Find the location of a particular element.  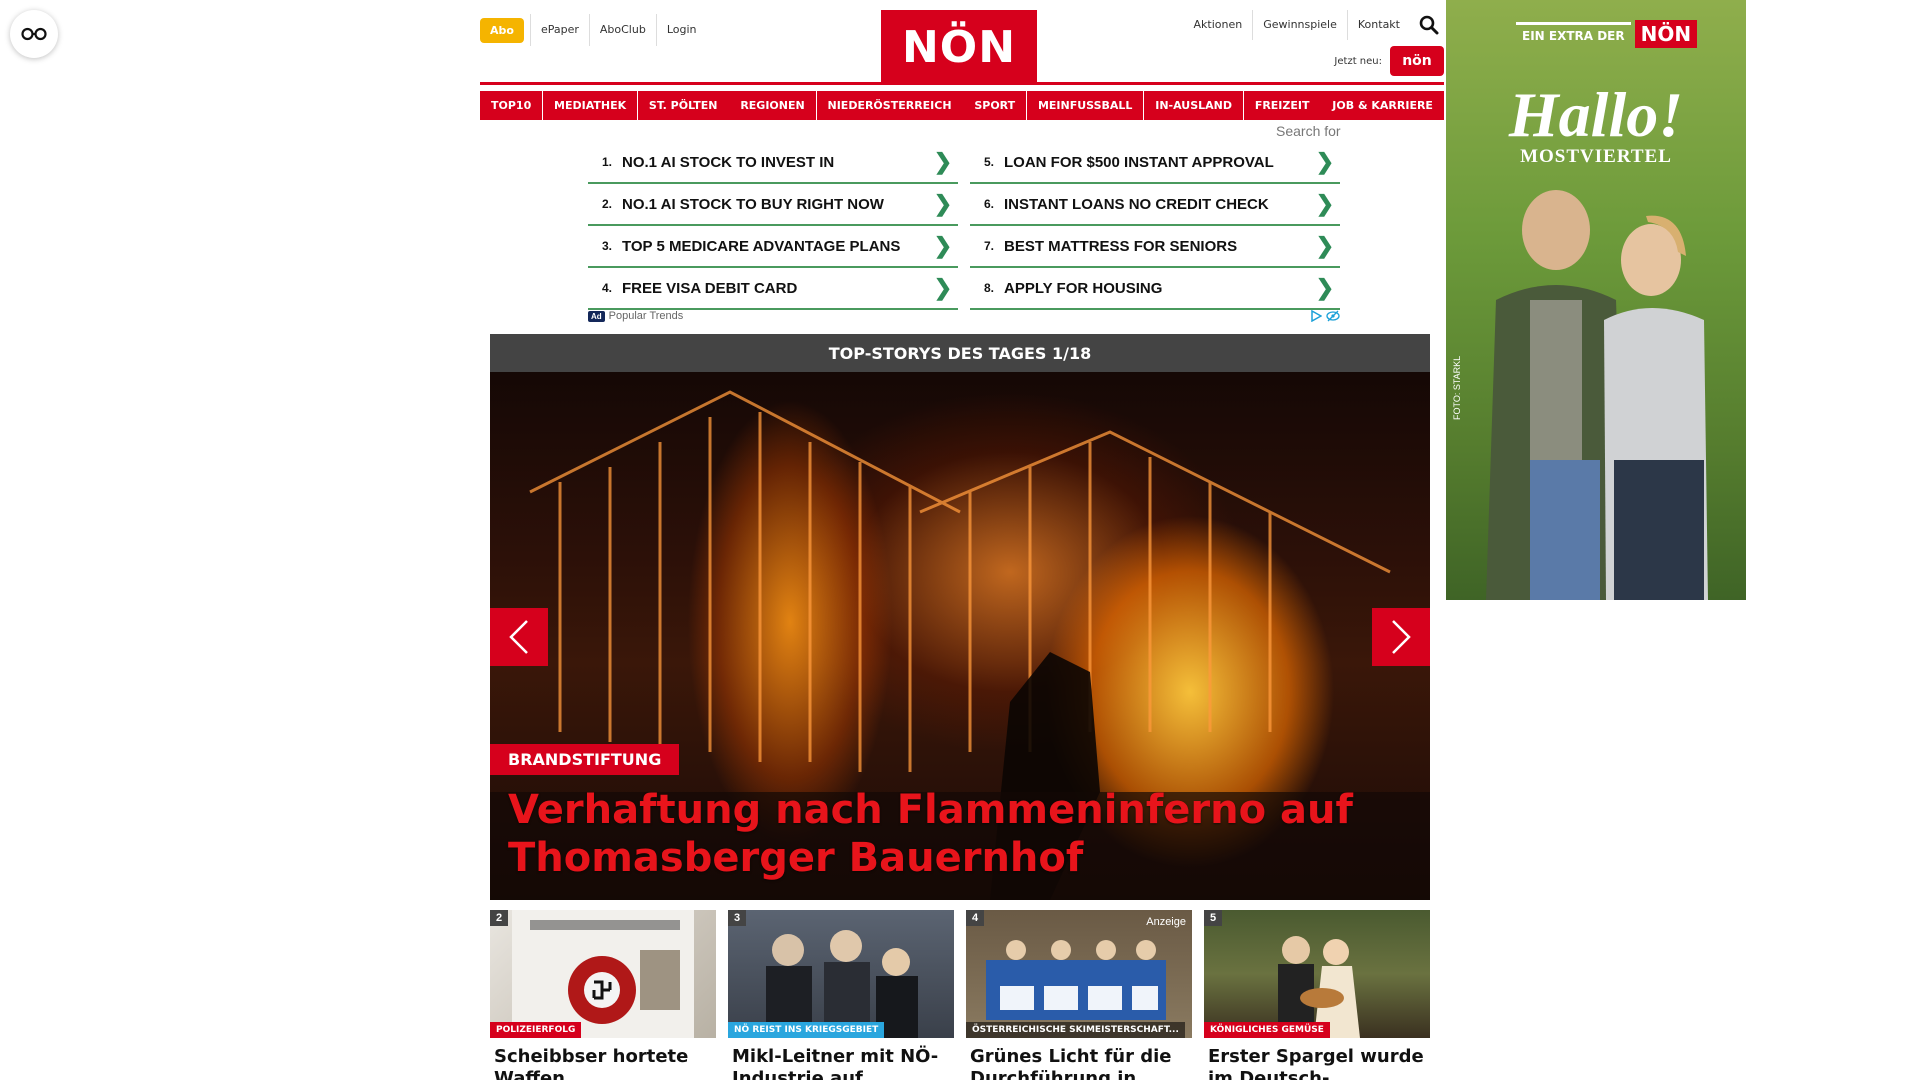

side-ad-badge: EIN EXTRA DER NÖN is located at coordinates (1607, 34).